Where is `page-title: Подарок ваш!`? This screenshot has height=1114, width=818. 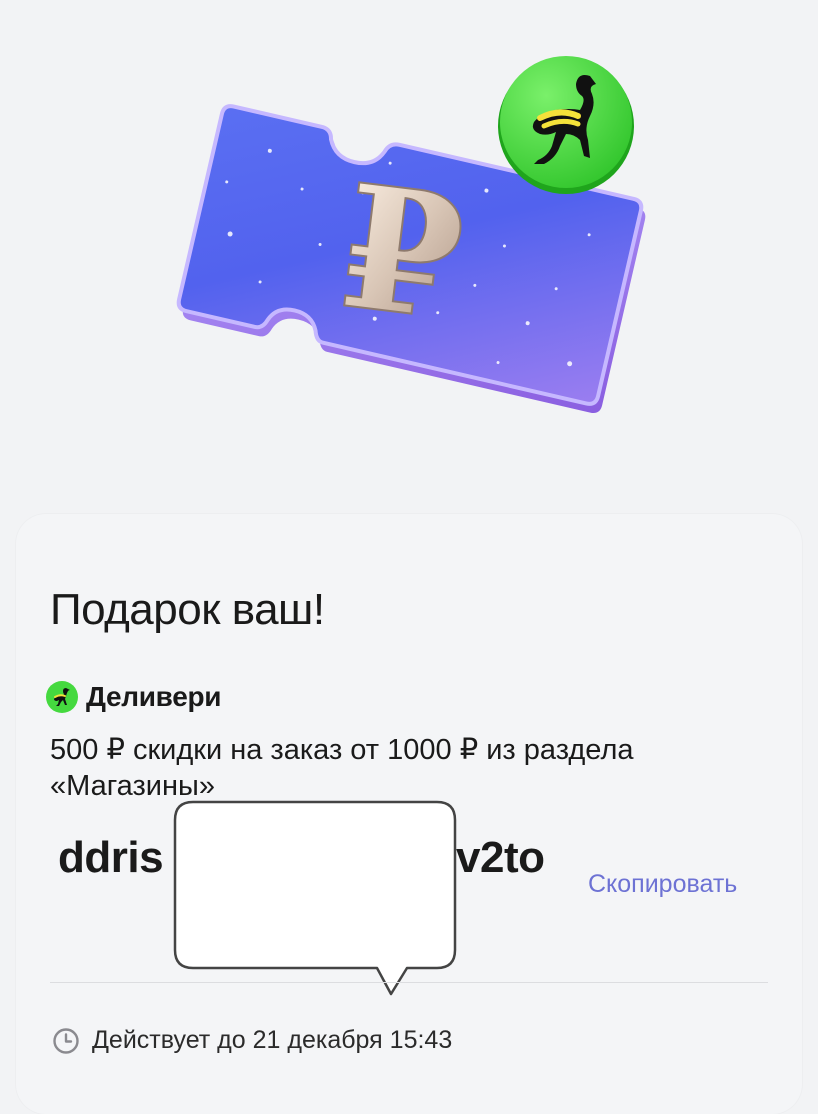 page-title: Подарок ваш! is located at coordinates (187, 609).